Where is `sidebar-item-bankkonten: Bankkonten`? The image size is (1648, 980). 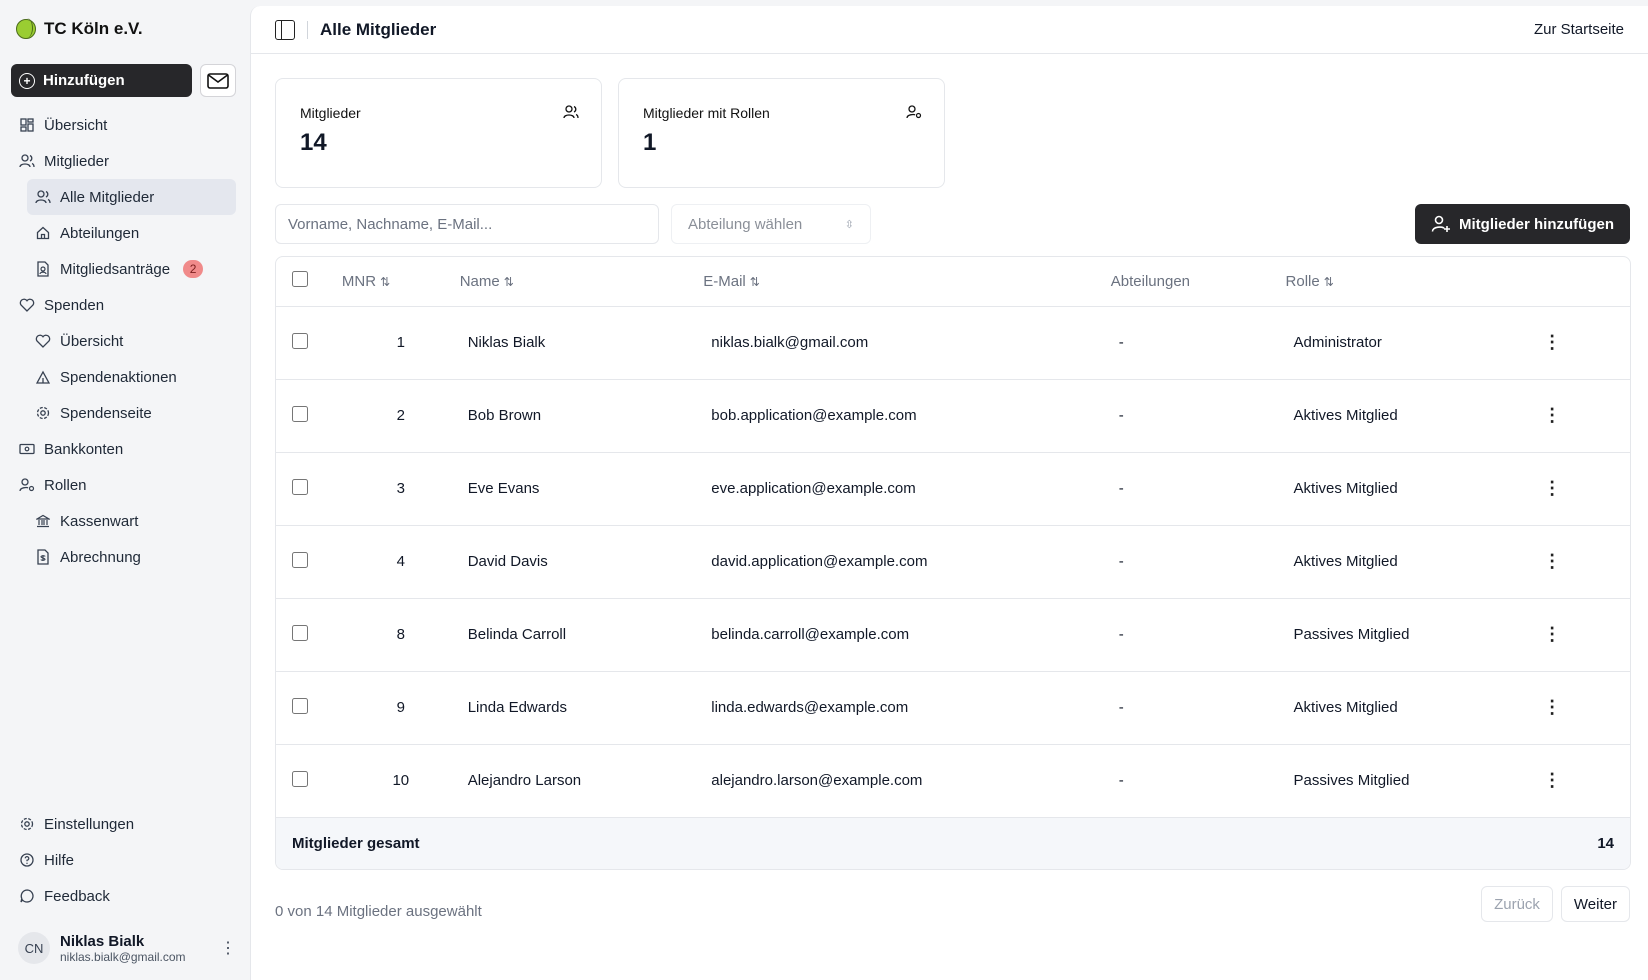 sidebar-item-bankkonten: Bankkonten is located at coordinates (123, 449).